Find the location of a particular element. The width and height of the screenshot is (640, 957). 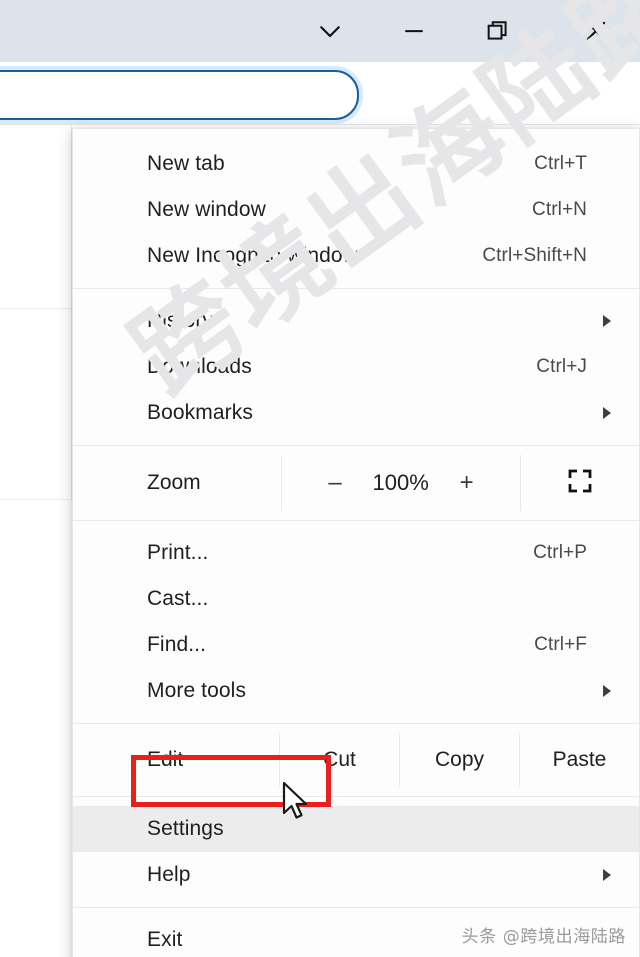

zoom-in-button: + is located at coordinates (467, 483).